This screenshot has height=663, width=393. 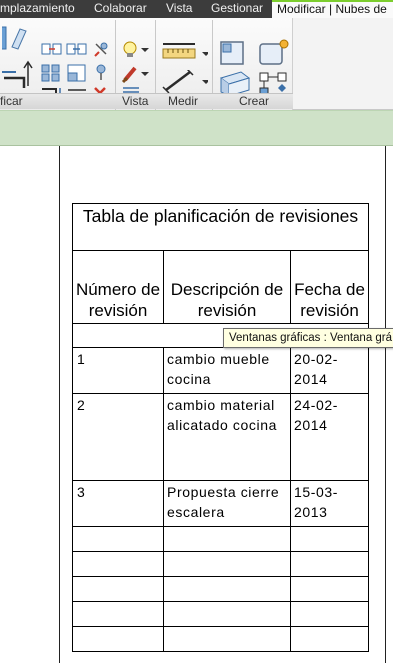 What do you see at coordinates (385, 404) in the screenshot?
I see `sheet-border-right` at bounding box center [385, 404].